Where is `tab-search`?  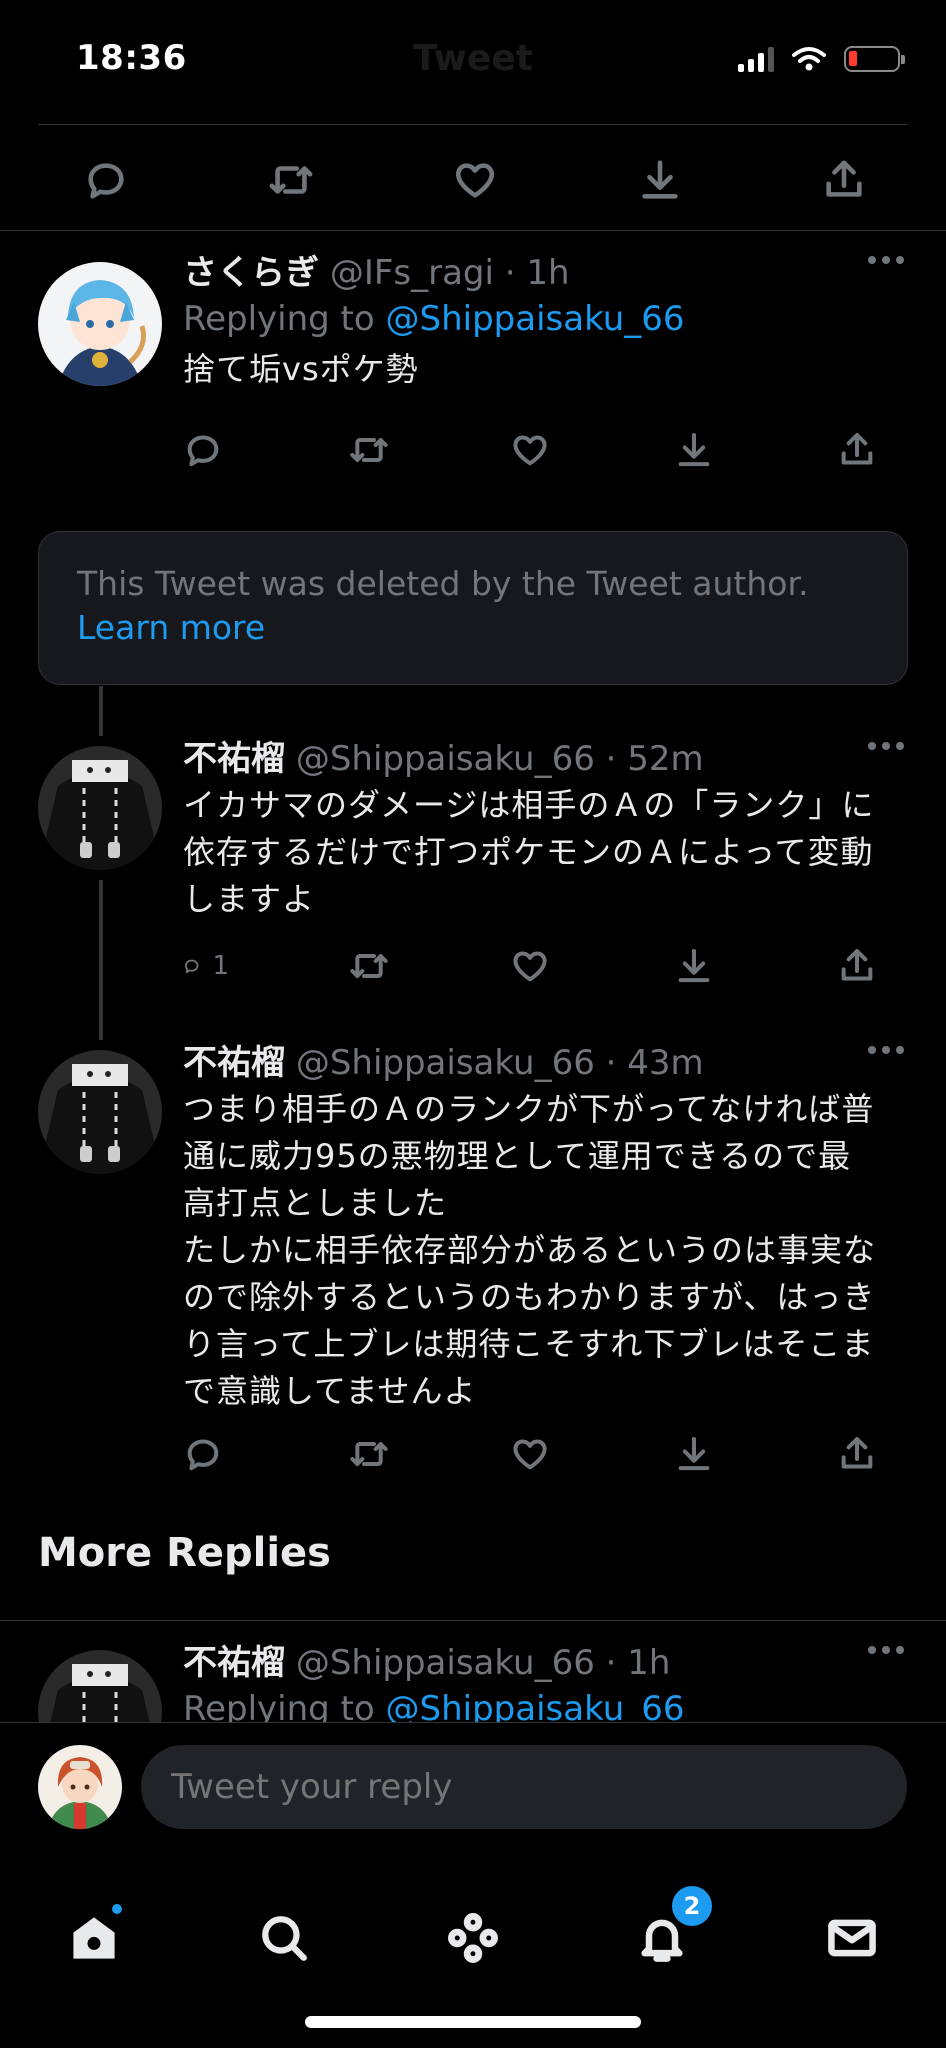 tab-search is located at coordinates (284, 1938).